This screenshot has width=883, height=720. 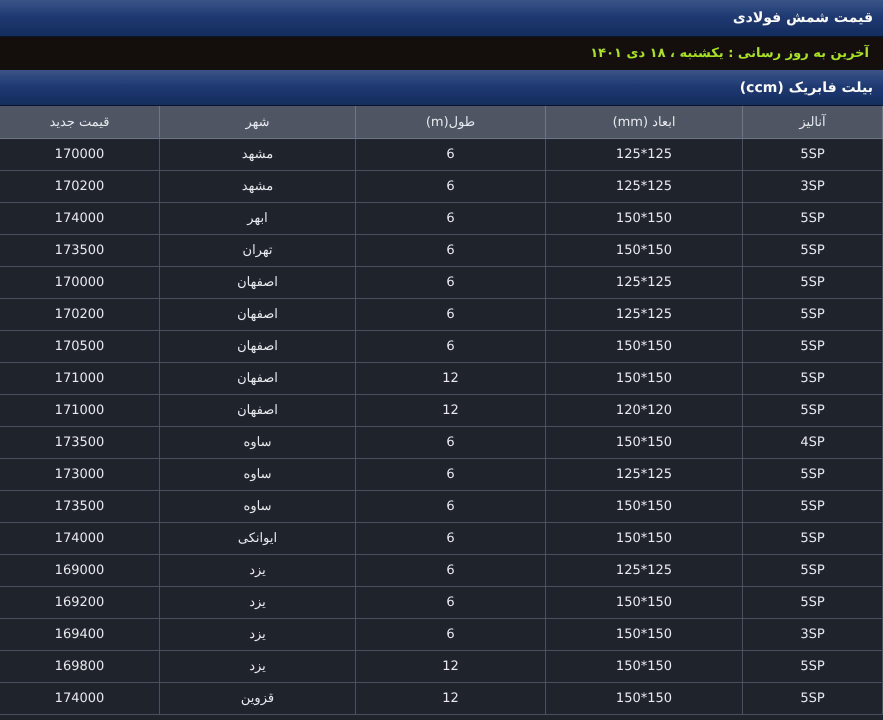 I want to click on table-cell: ابهر, so click(x=258, y=218).